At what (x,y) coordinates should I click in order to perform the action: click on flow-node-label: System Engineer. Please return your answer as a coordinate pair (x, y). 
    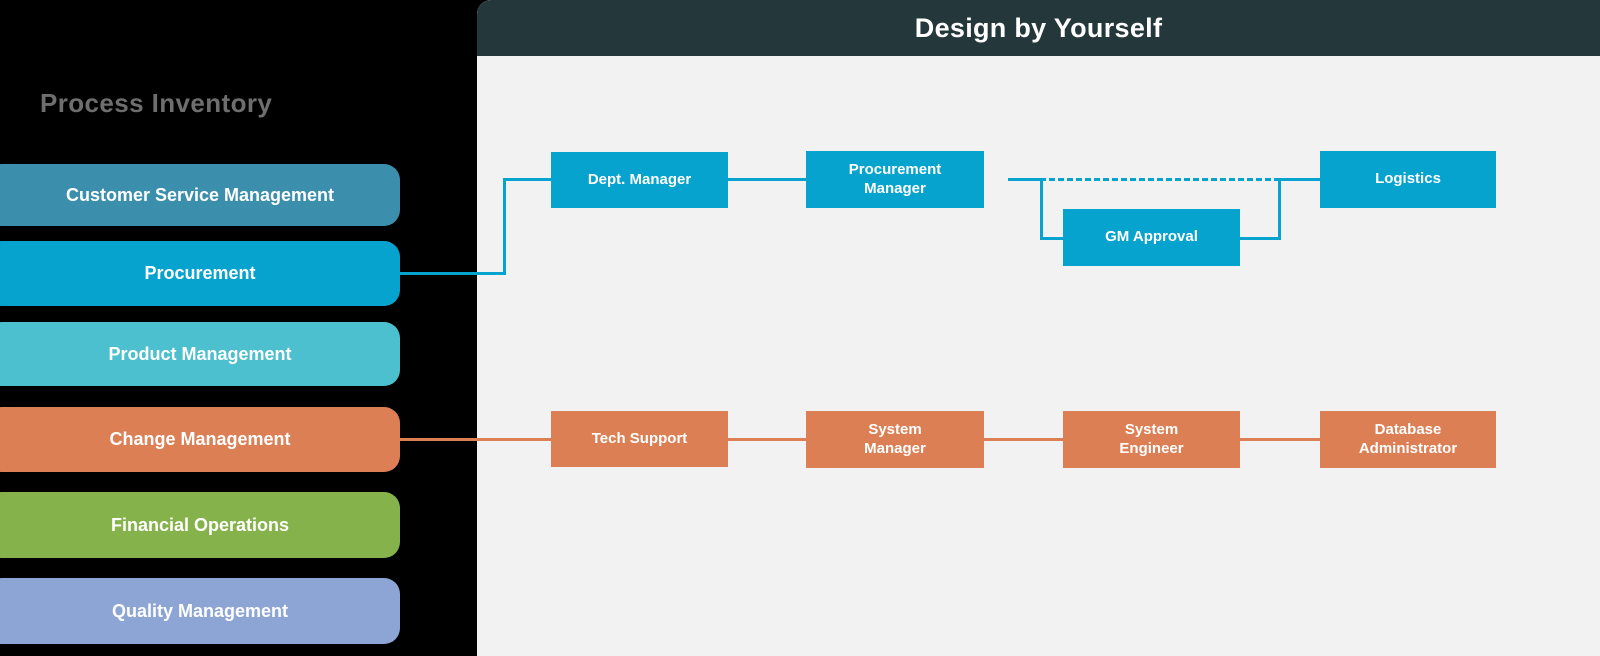
    Looking at the image, I should click on (1151, 438).